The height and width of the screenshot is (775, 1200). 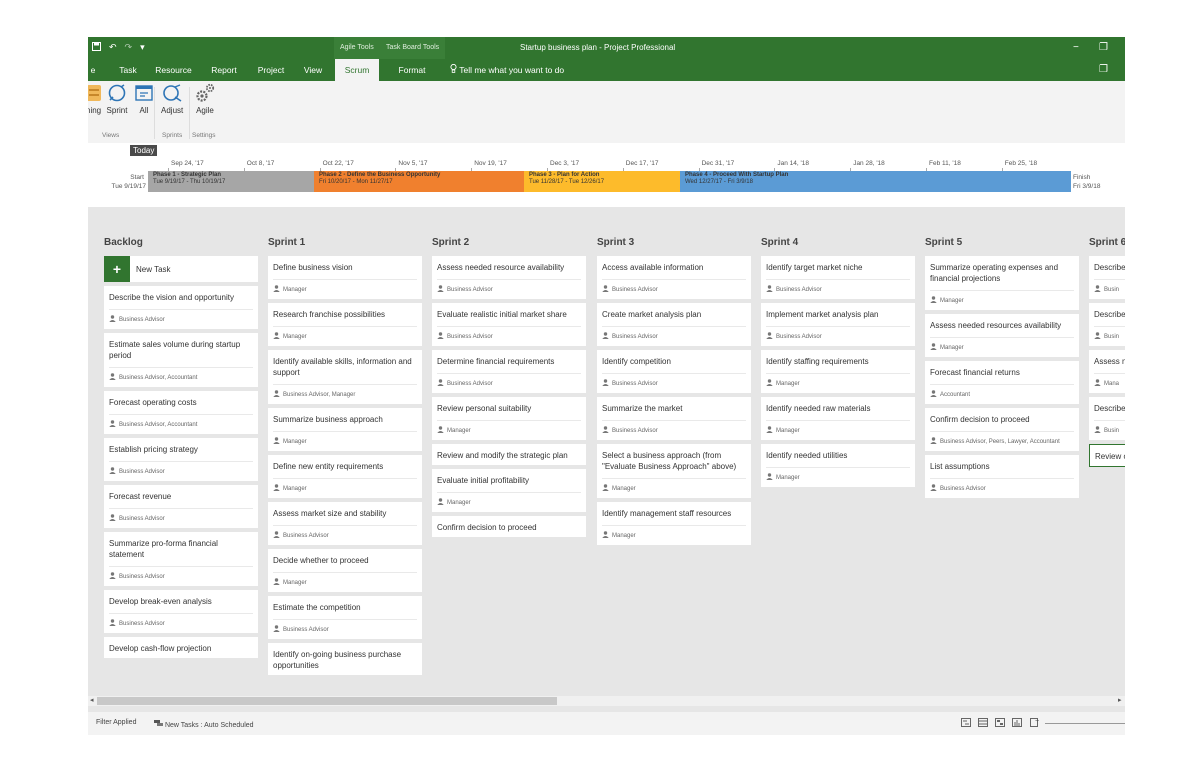 I want to click on task-card: Review opportu, so click(x=1107, y=455).